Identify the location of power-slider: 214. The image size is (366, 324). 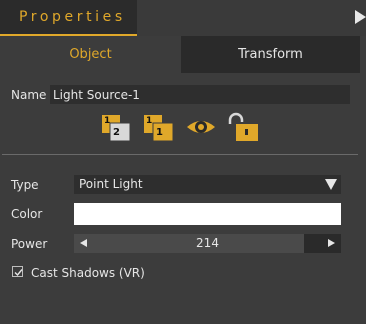
(207, 243).